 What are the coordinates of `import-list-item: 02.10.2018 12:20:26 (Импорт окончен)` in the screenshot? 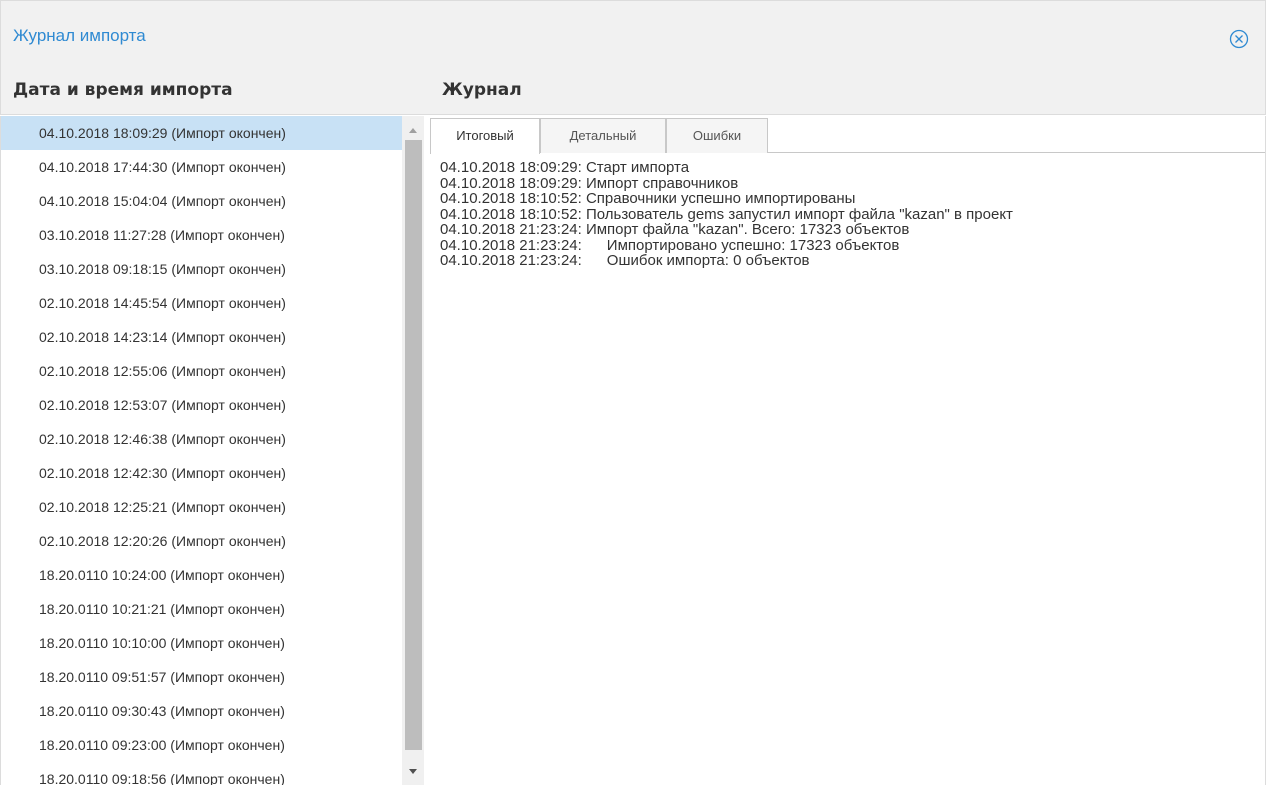 It's located at (201, 541).